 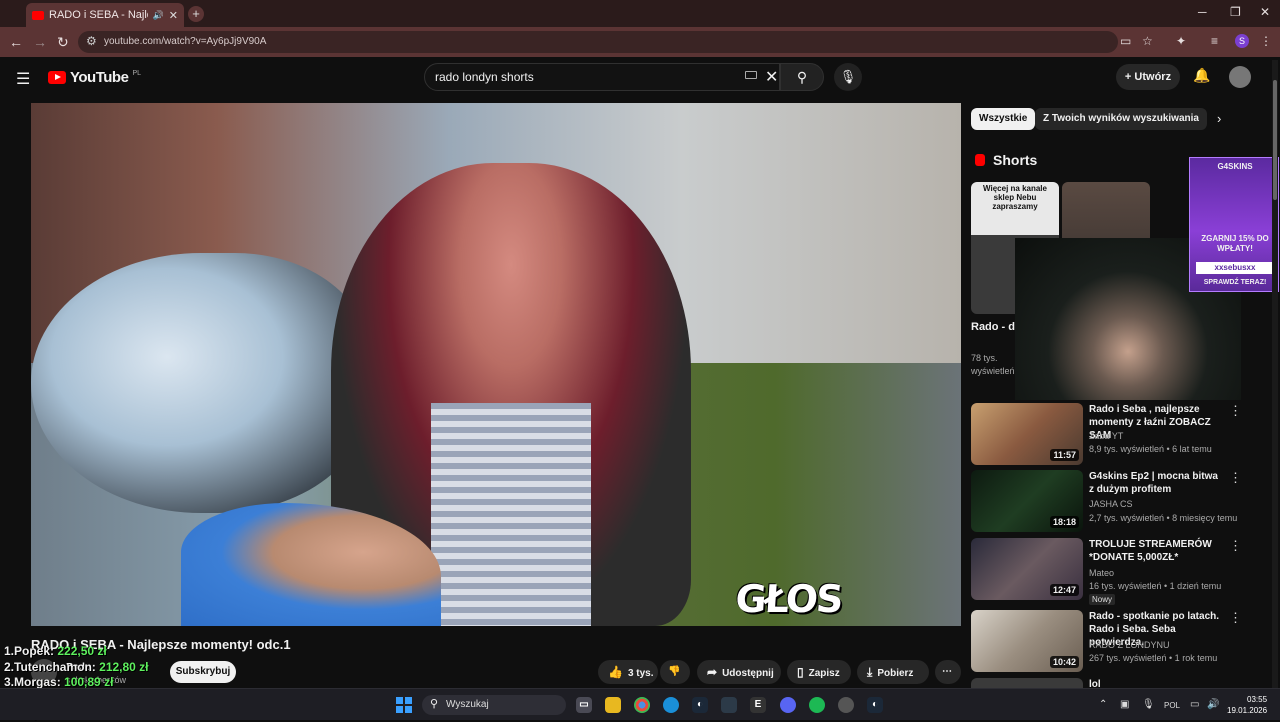 What do you see at coordinates (94, 77) in the screenshot?
I see `youtube-logo: YouTube PL` at bounding box center [94, 77].